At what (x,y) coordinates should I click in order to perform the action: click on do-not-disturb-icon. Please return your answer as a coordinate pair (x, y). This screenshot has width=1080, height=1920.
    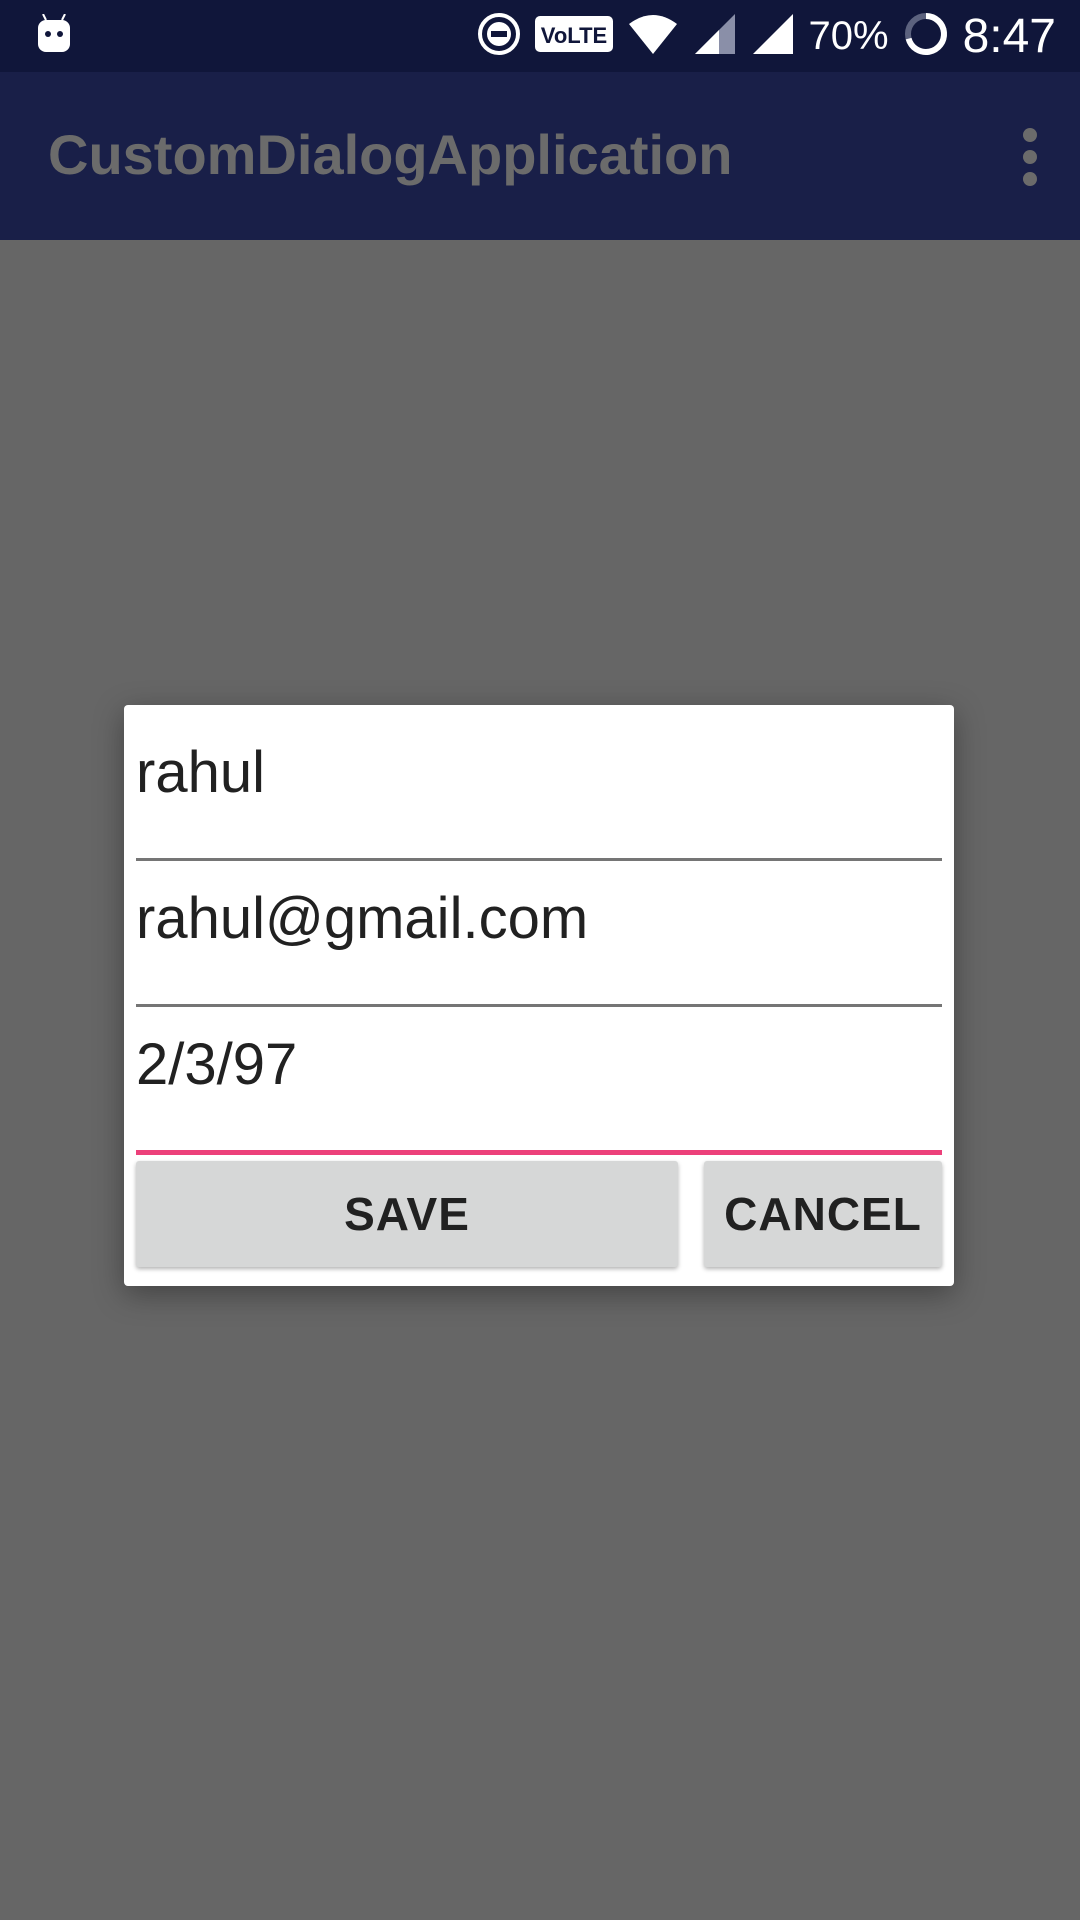
    Looking at the image, I should click on (499, 36).